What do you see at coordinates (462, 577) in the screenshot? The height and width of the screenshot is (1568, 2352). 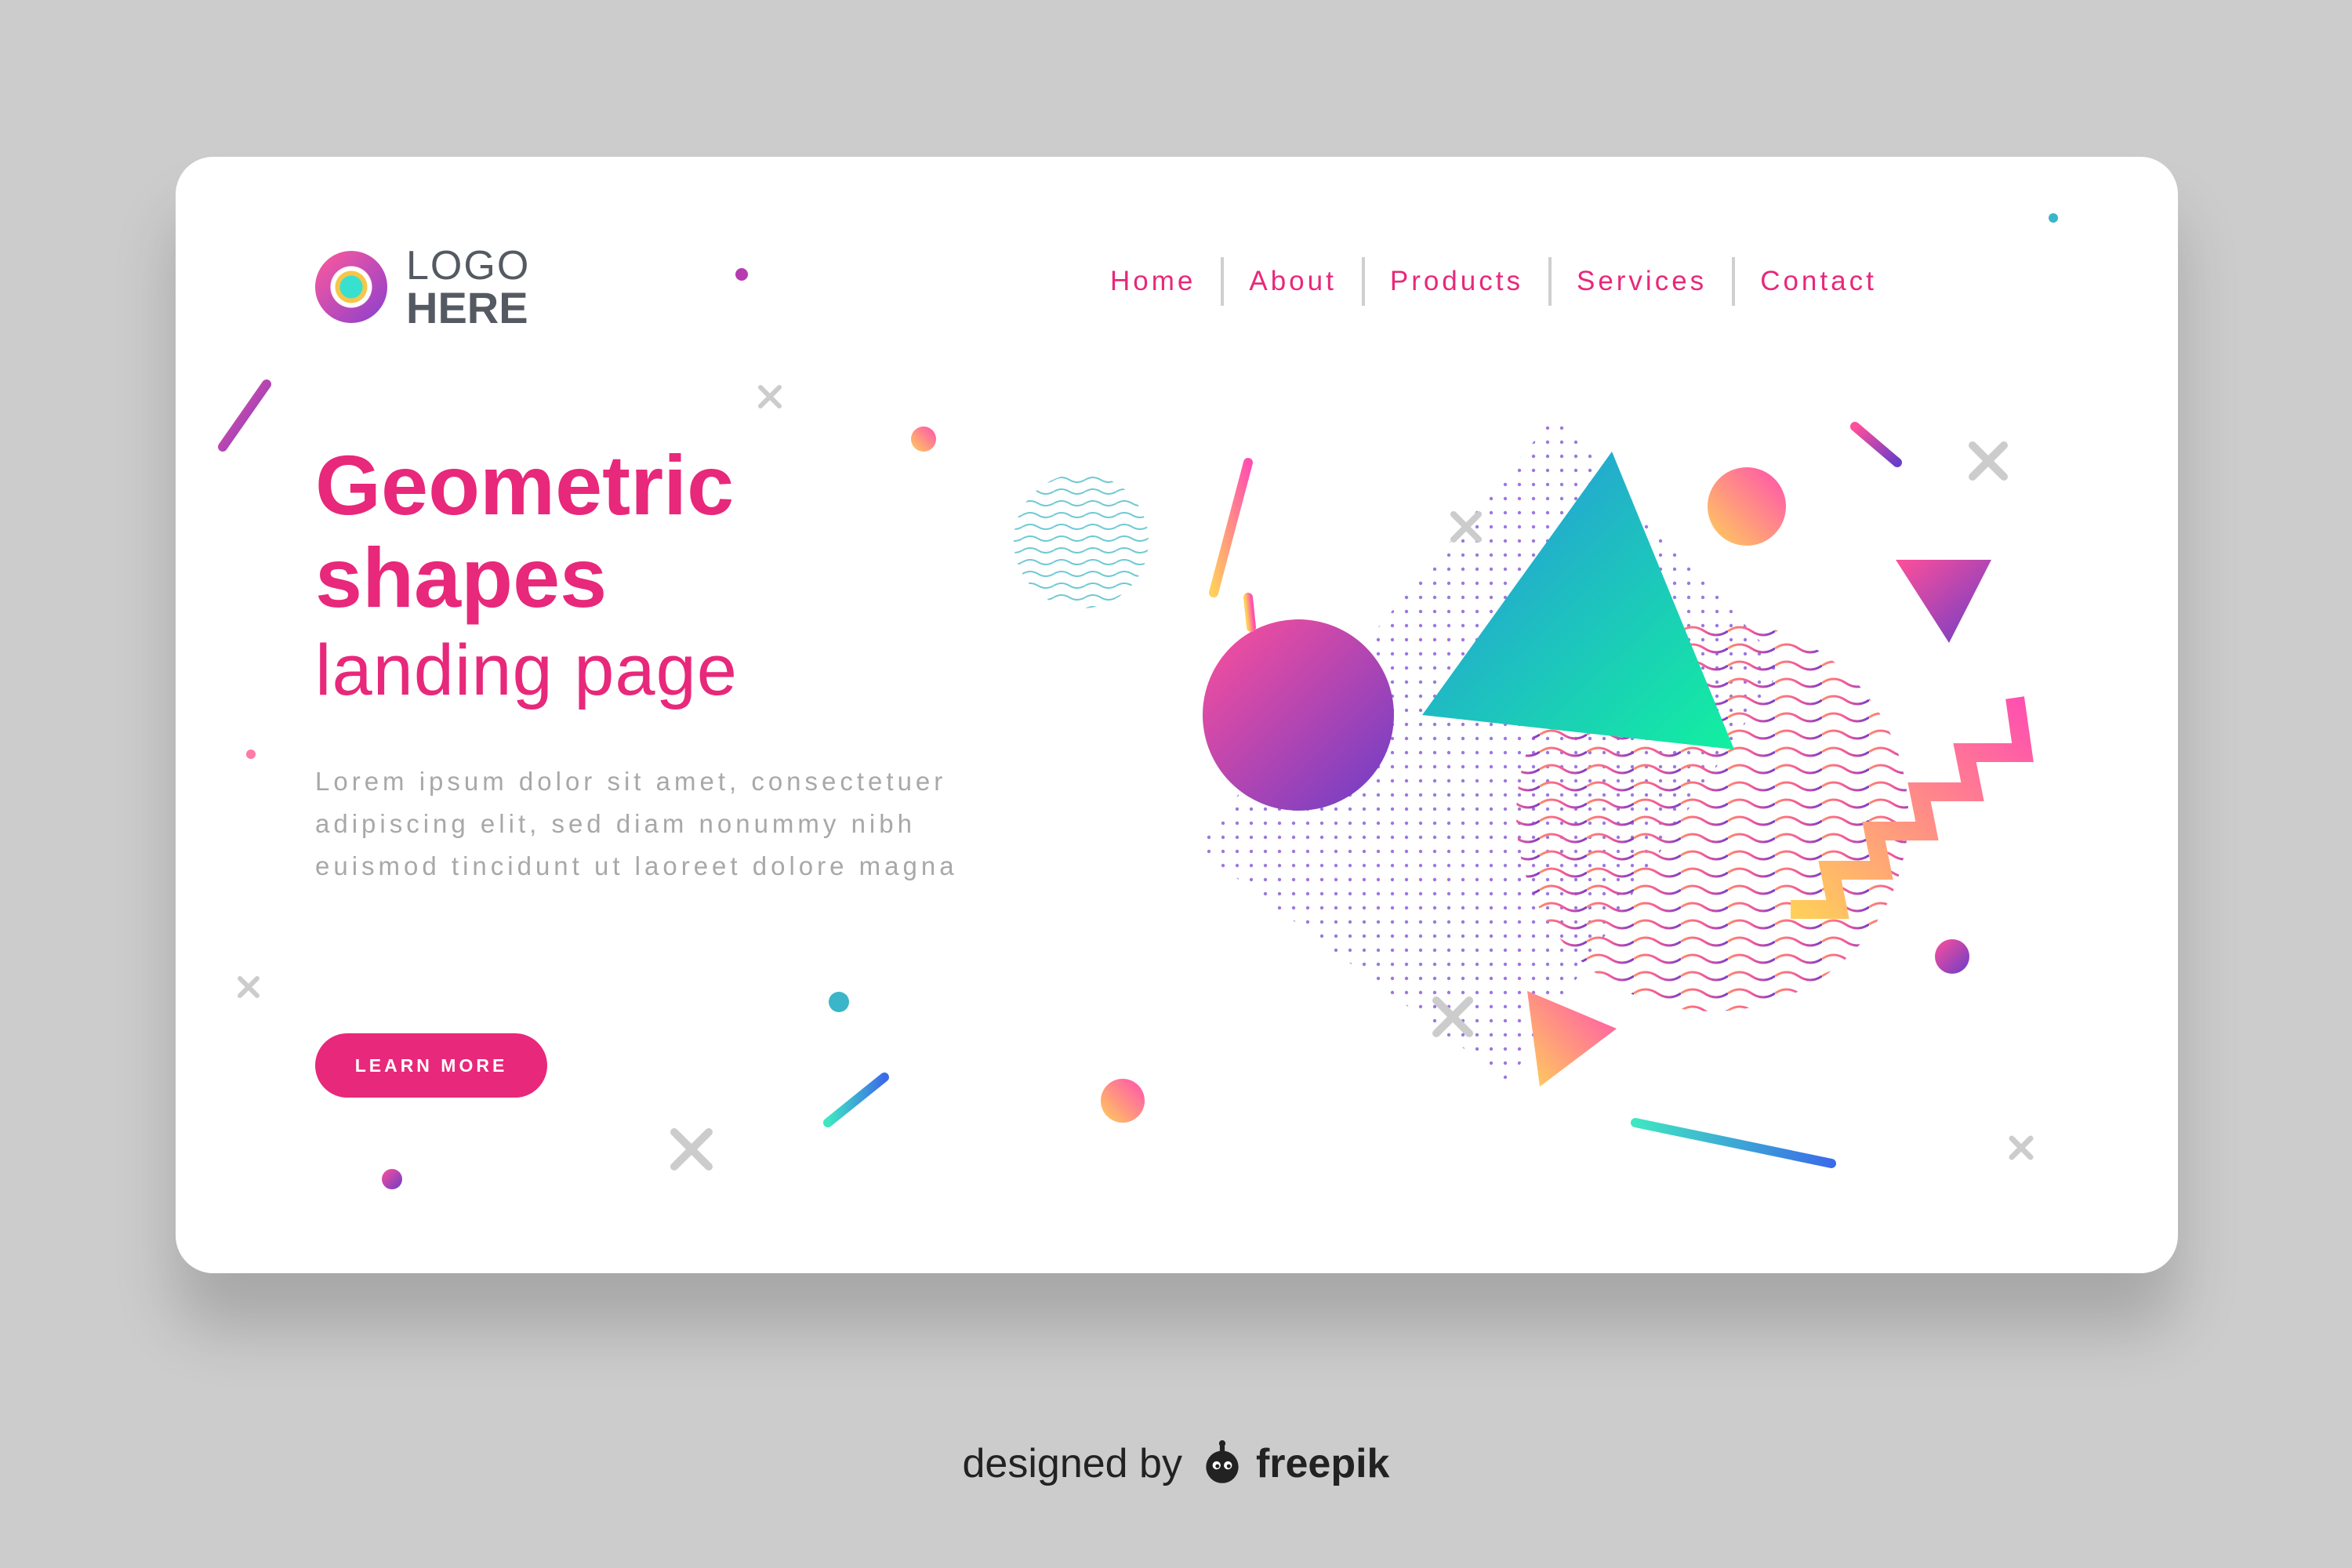 I see `hero-title-line2: shapes` at bounding box center [462, 577].